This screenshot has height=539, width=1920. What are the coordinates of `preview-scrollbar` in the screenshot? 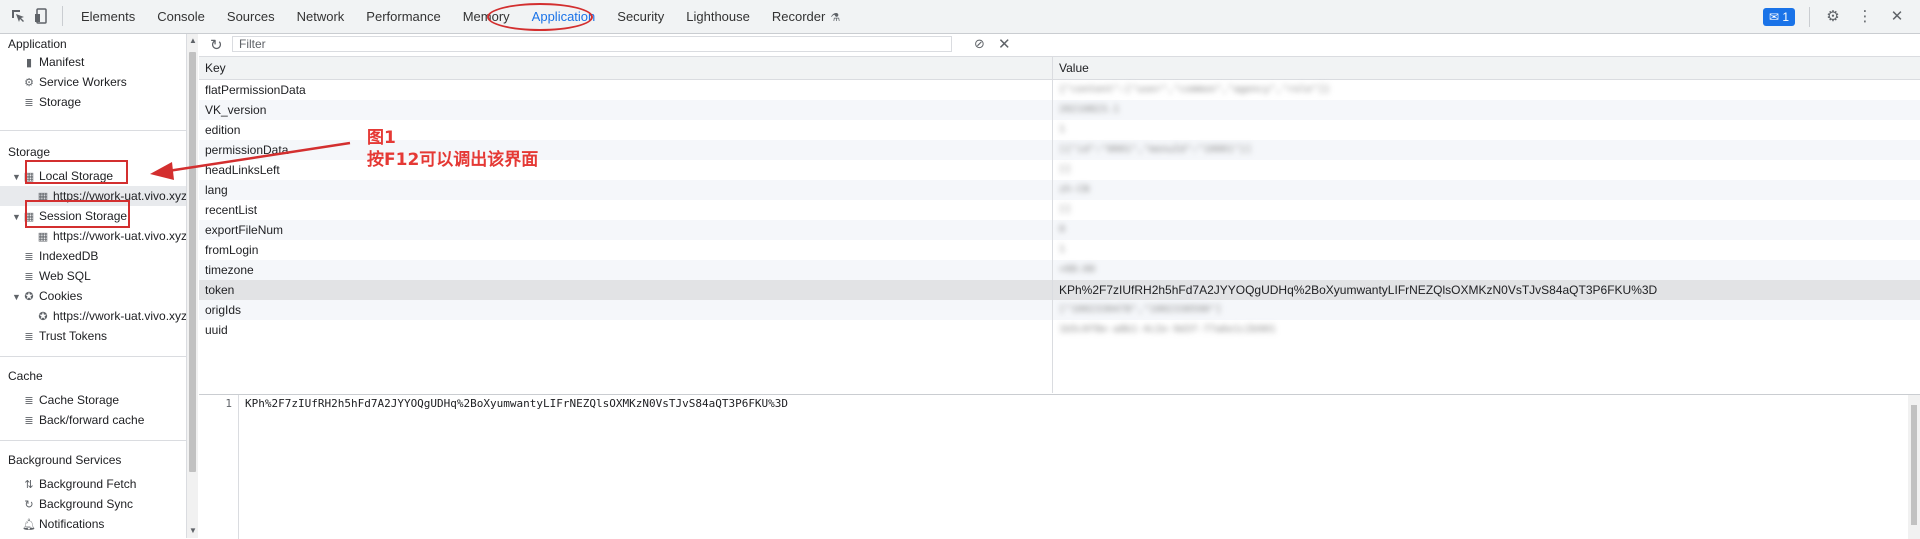 It's located at (1914, 467).